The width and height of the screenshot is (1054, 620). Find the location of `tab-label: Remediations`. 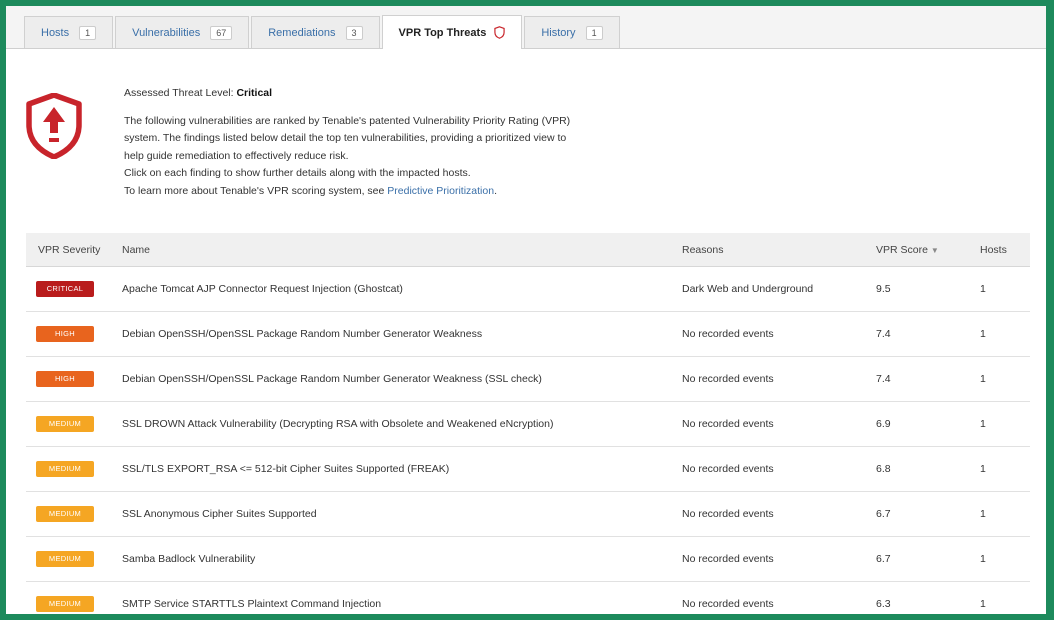

tab-label: Remediations is located at coordinates (302, 32).